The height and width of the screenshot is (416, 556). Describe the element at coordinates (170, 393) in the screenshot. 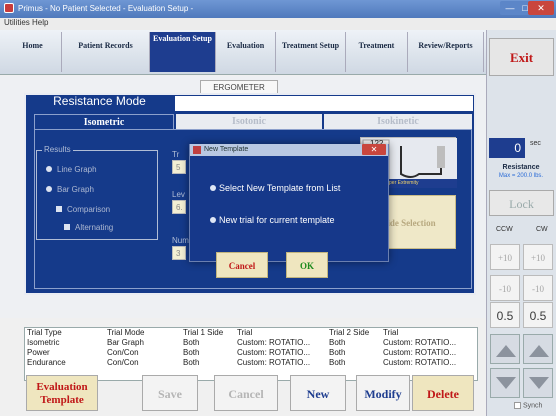

I see `save-button: Save` at that location.